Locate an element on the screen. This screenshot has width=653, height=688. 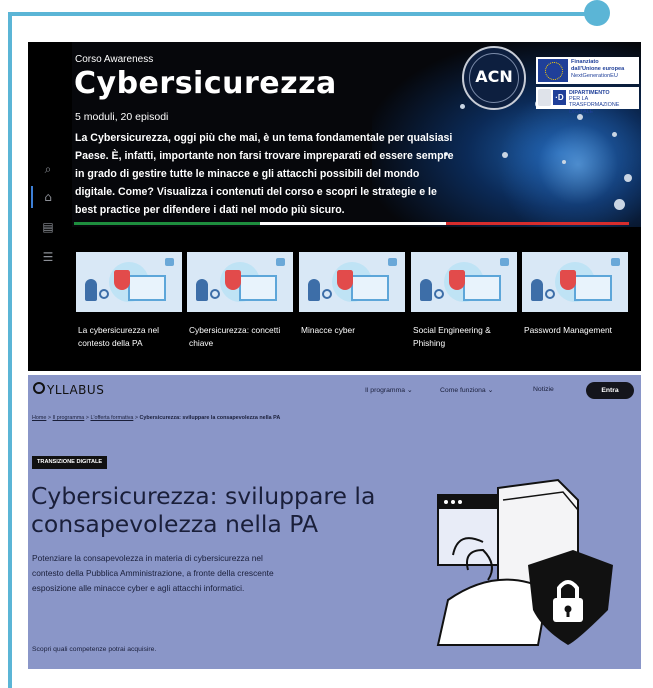
module-title: Minacce cyber is located at coordinates (328, 330).